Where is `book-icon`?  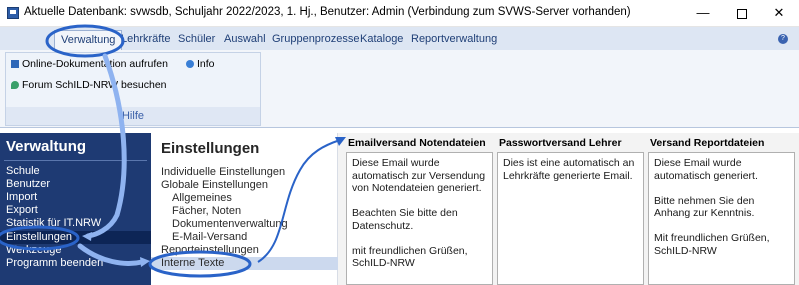 book-icon is located at coordinates (15, 64).